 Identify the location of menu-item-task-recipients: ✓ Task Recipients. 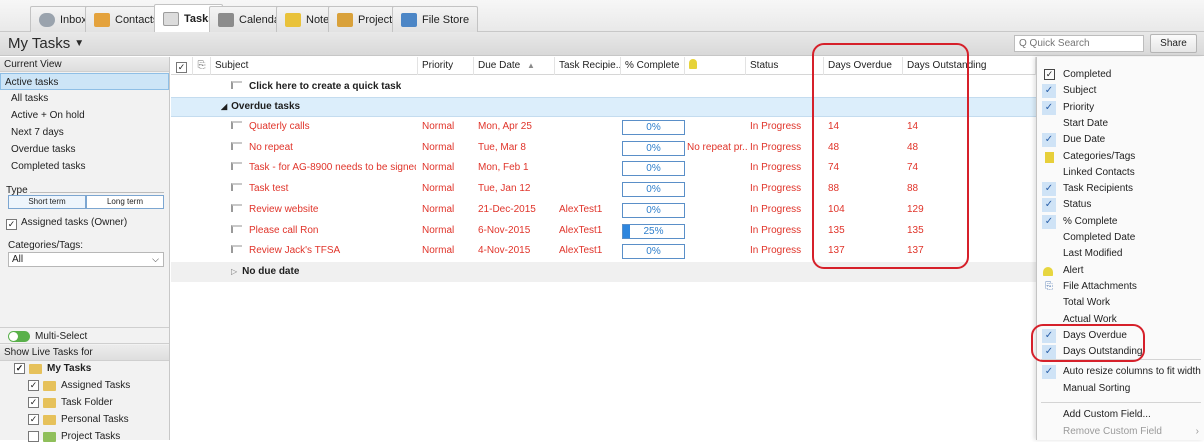
(1120, 189).